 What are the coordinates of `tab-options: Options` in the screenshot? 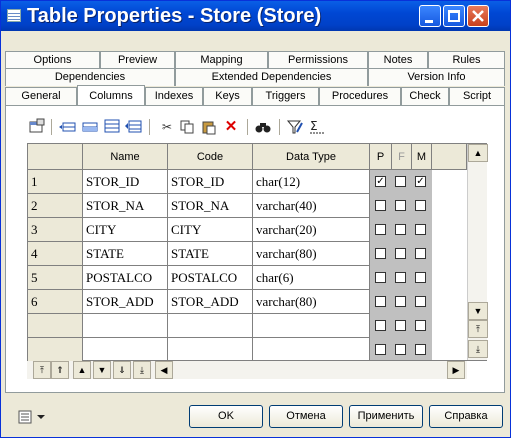 It's located at (52, 60).